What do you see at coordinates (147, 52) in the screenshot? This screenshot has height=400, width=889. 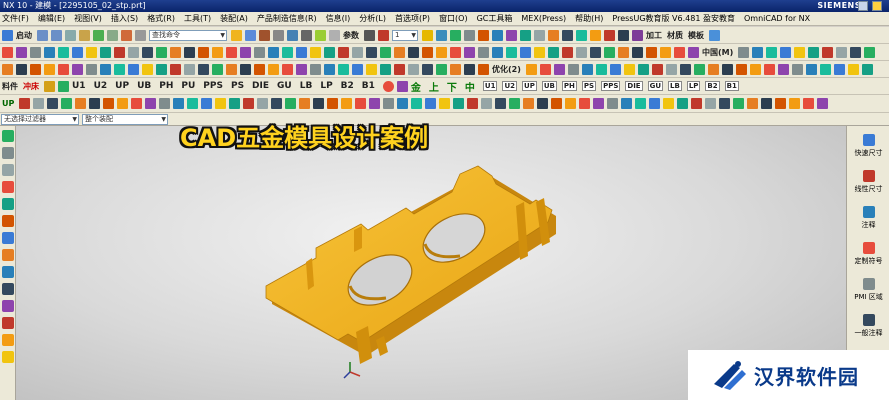 I see `row2-tool-10-icon` at bounding box center [147, 52].